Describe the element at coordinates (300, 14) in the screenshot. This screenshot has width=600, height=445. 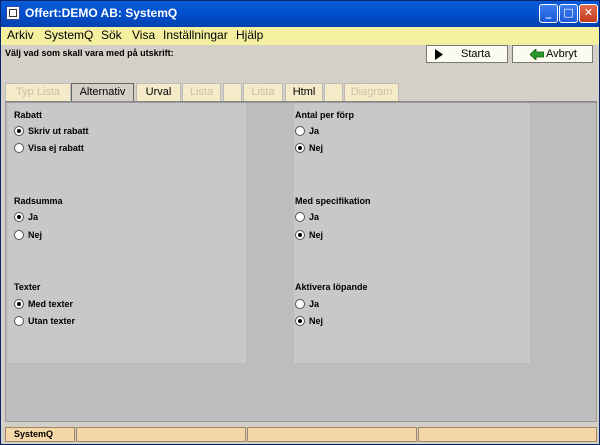
I see `title-bar: Offert:DEMO AB: SystemQ _ □ ✕` at that location.